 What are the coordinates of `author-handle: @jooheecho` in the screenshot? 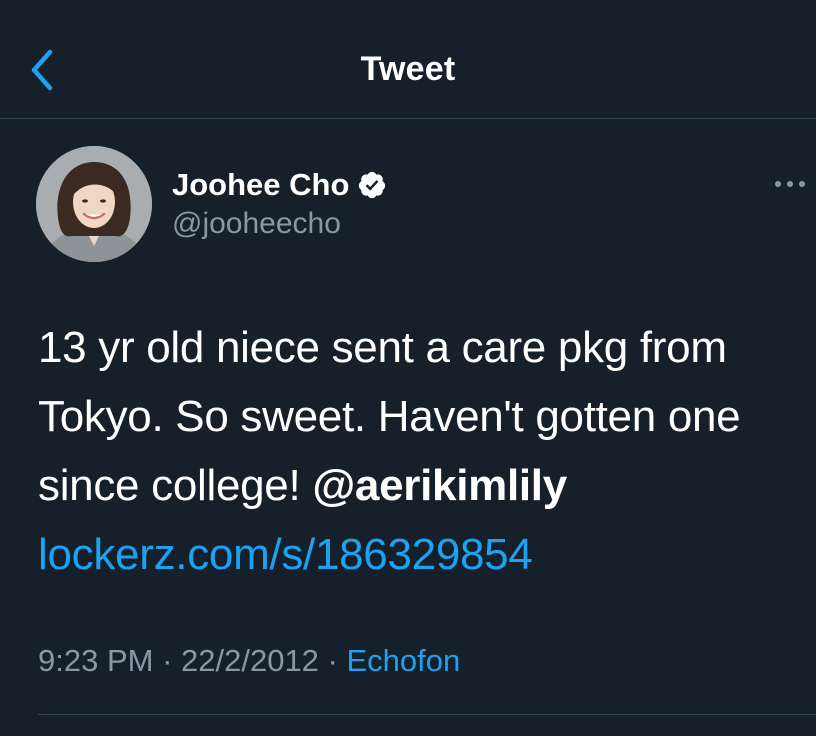 It's located at (256, 224).